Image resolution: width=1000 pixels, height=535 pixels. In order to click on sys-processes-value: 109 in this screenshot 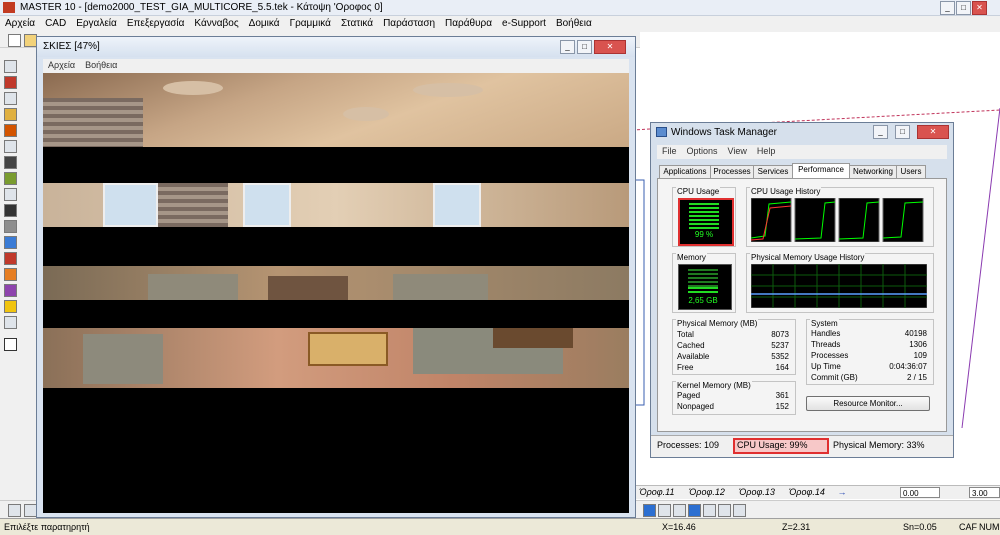, I will do `click(920, 355)`.